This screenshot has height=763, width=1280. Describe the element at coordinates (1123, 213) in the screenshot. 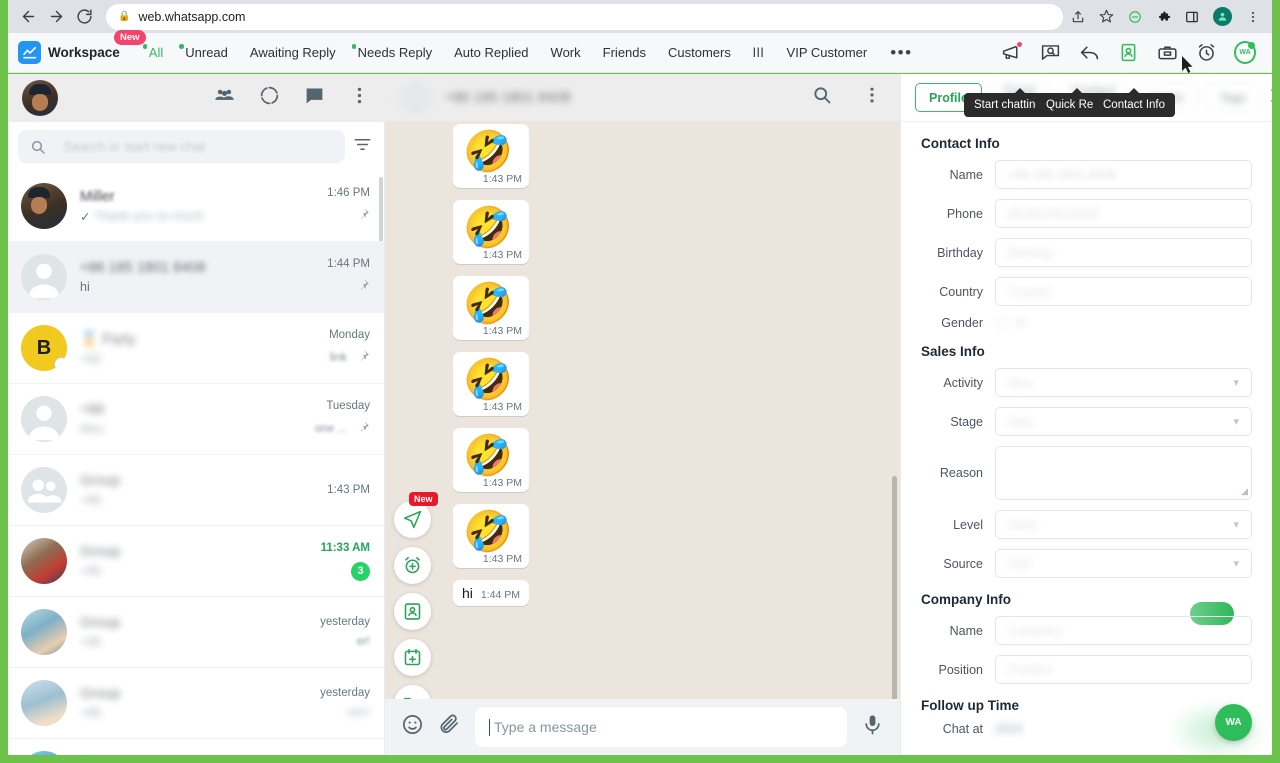

I see `phone-field: 8618518018408` at that location.